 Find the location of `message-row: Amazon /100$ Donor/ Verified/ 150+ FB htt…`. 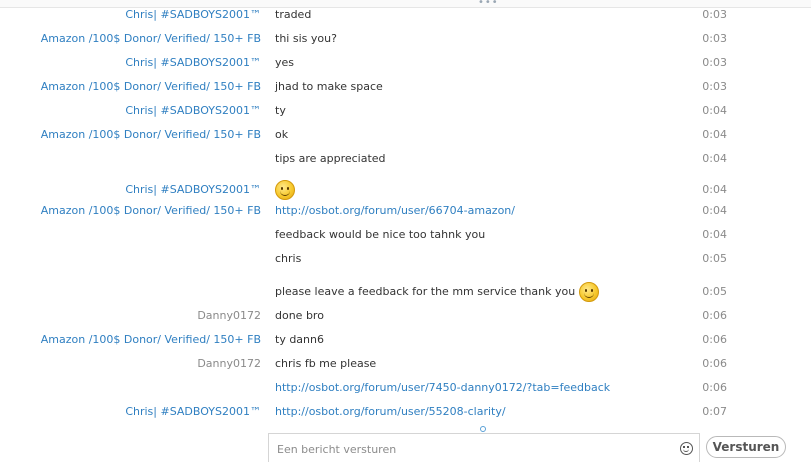

message-row: Amazon /100$ Donor/ Verified/ 150+ FB htt… is located at coordinates (405, 211).